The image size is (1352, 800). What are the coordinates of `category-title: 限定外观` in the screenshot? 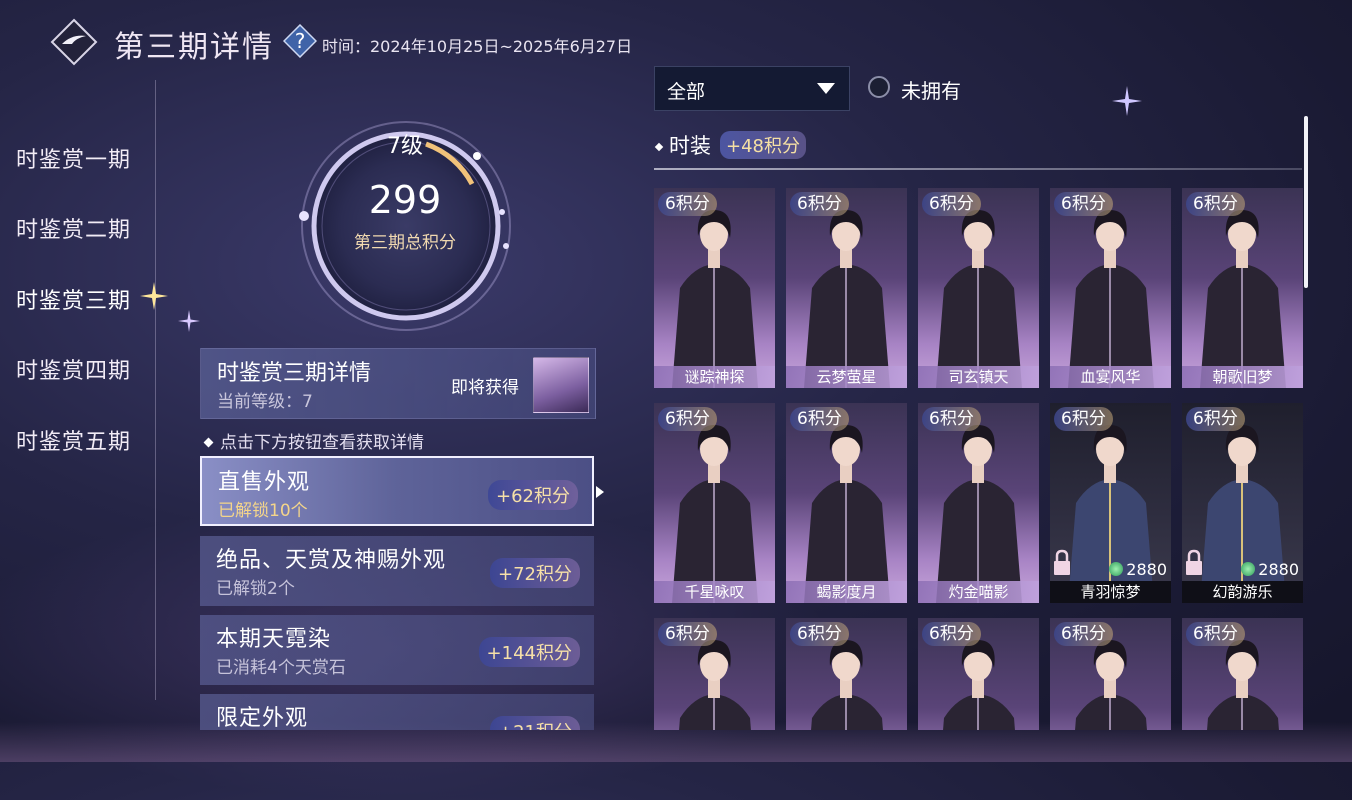 It's located at (262, 718).